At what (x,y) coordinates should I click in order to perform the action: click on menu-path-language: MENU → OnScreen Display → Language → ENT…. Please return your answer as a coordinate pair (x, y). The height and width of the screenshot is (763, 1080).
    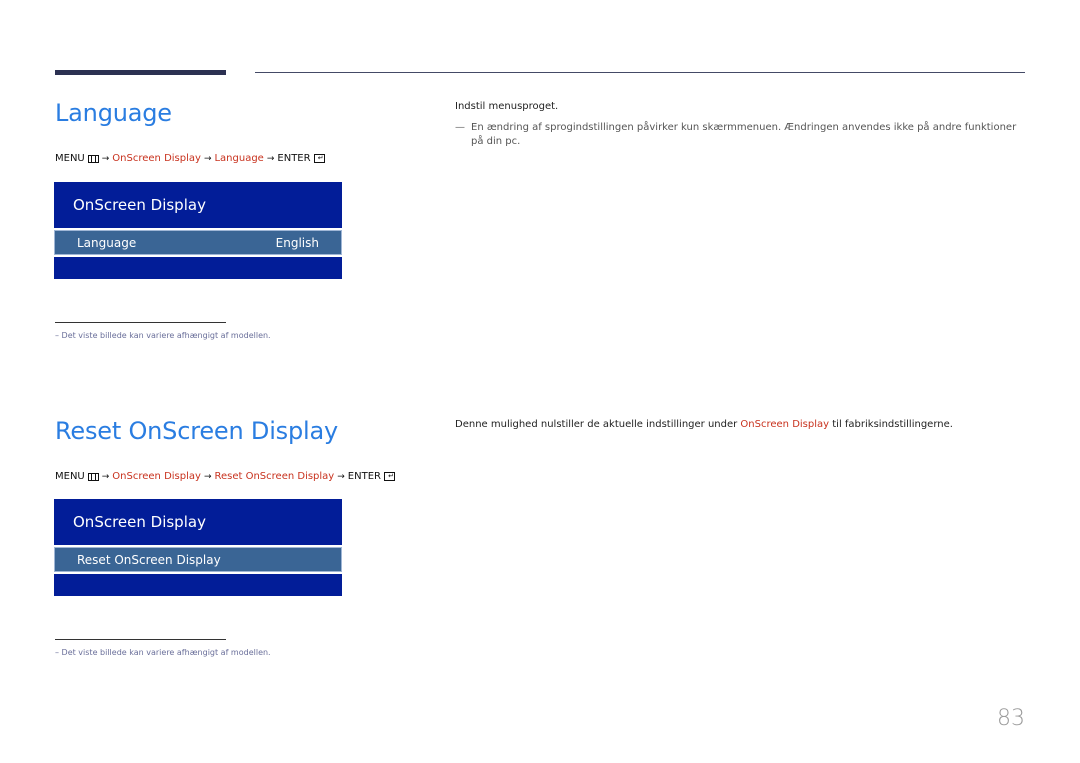
    Looking at the image, I should click on (190, 158).